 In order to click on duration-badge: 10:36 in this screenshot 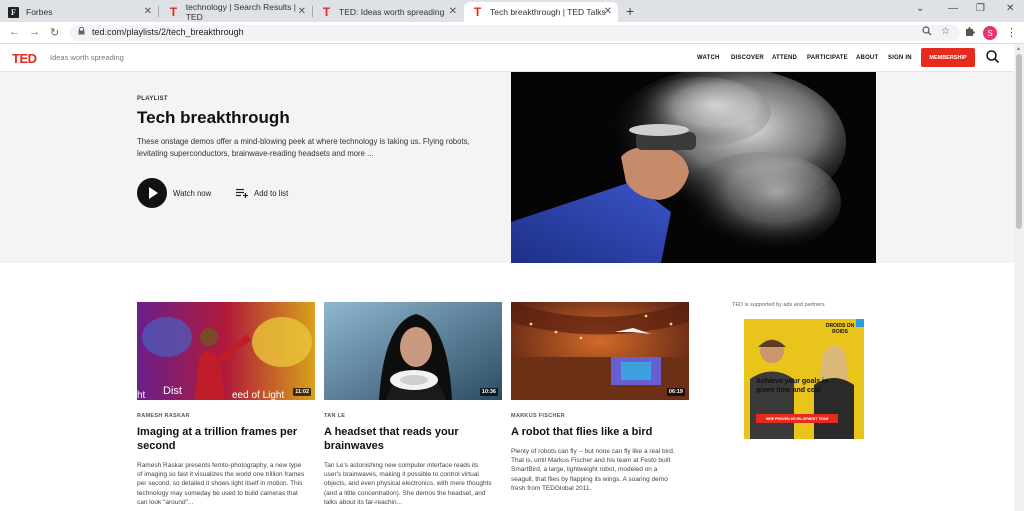, I will do `click(488, 392)`.